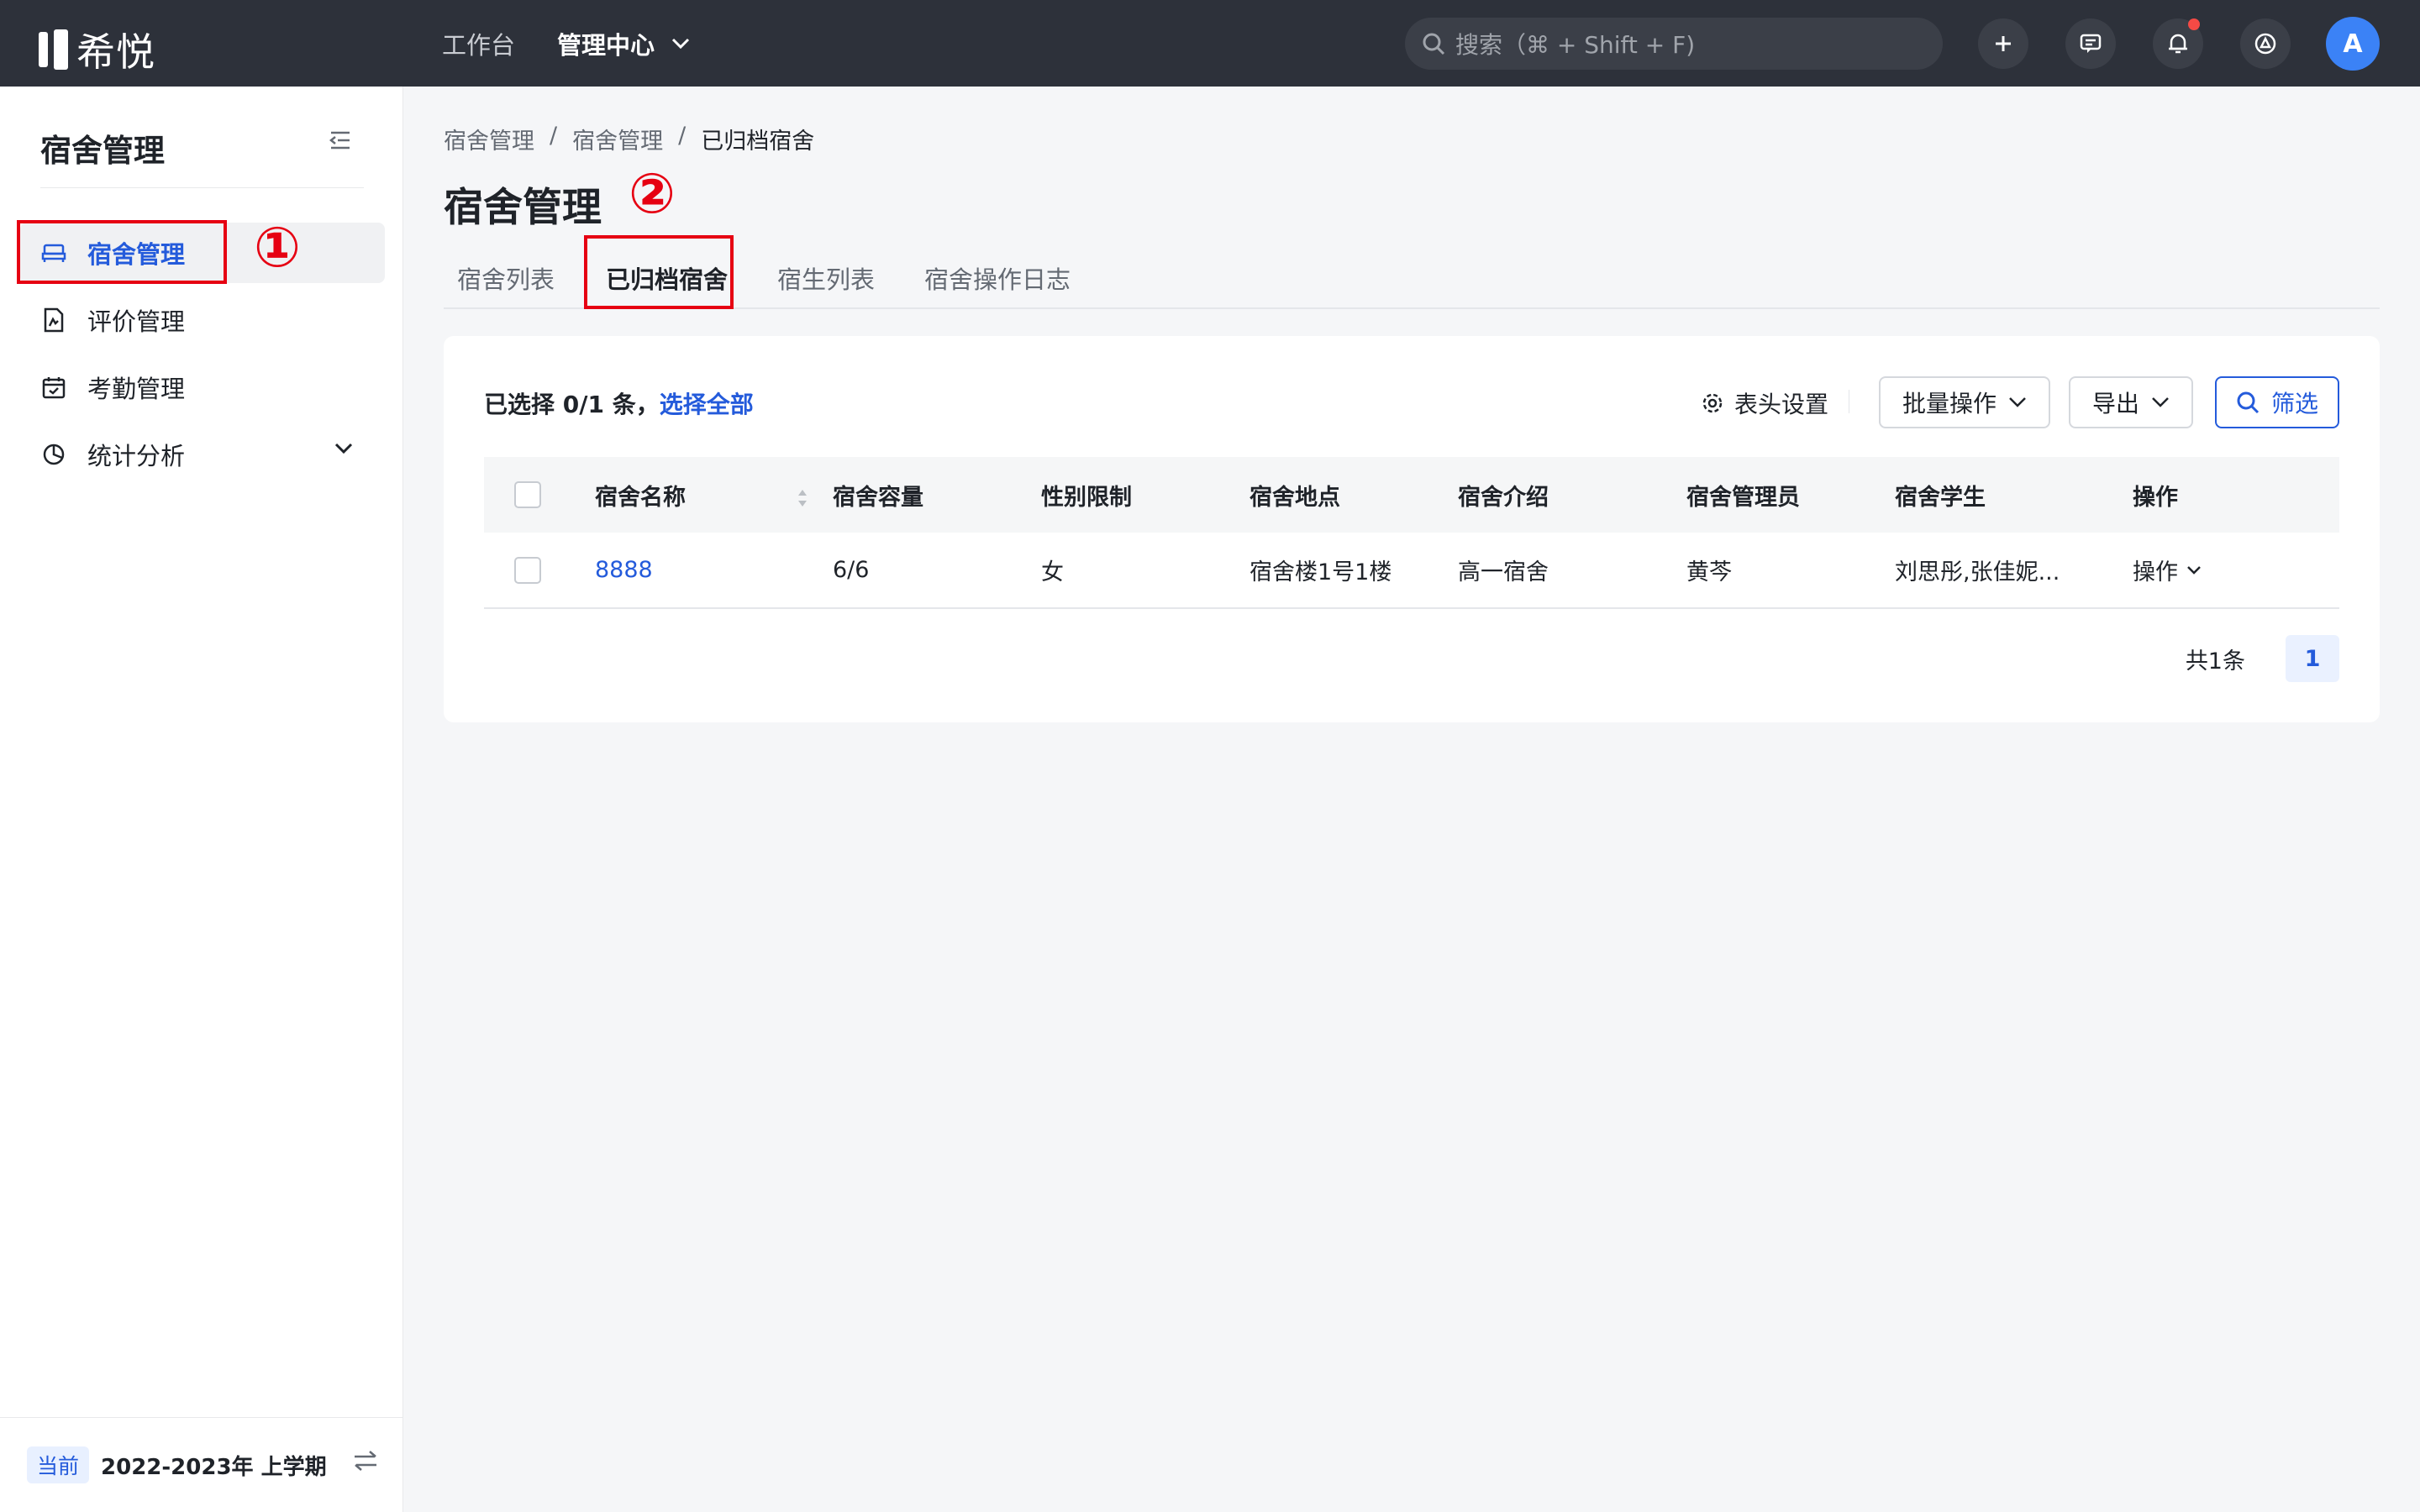  What do you see at coordinates (1940, 497) in the screenshot?
I see `column-header-students: 宿舍学生` at bounding box center [1940, 497].